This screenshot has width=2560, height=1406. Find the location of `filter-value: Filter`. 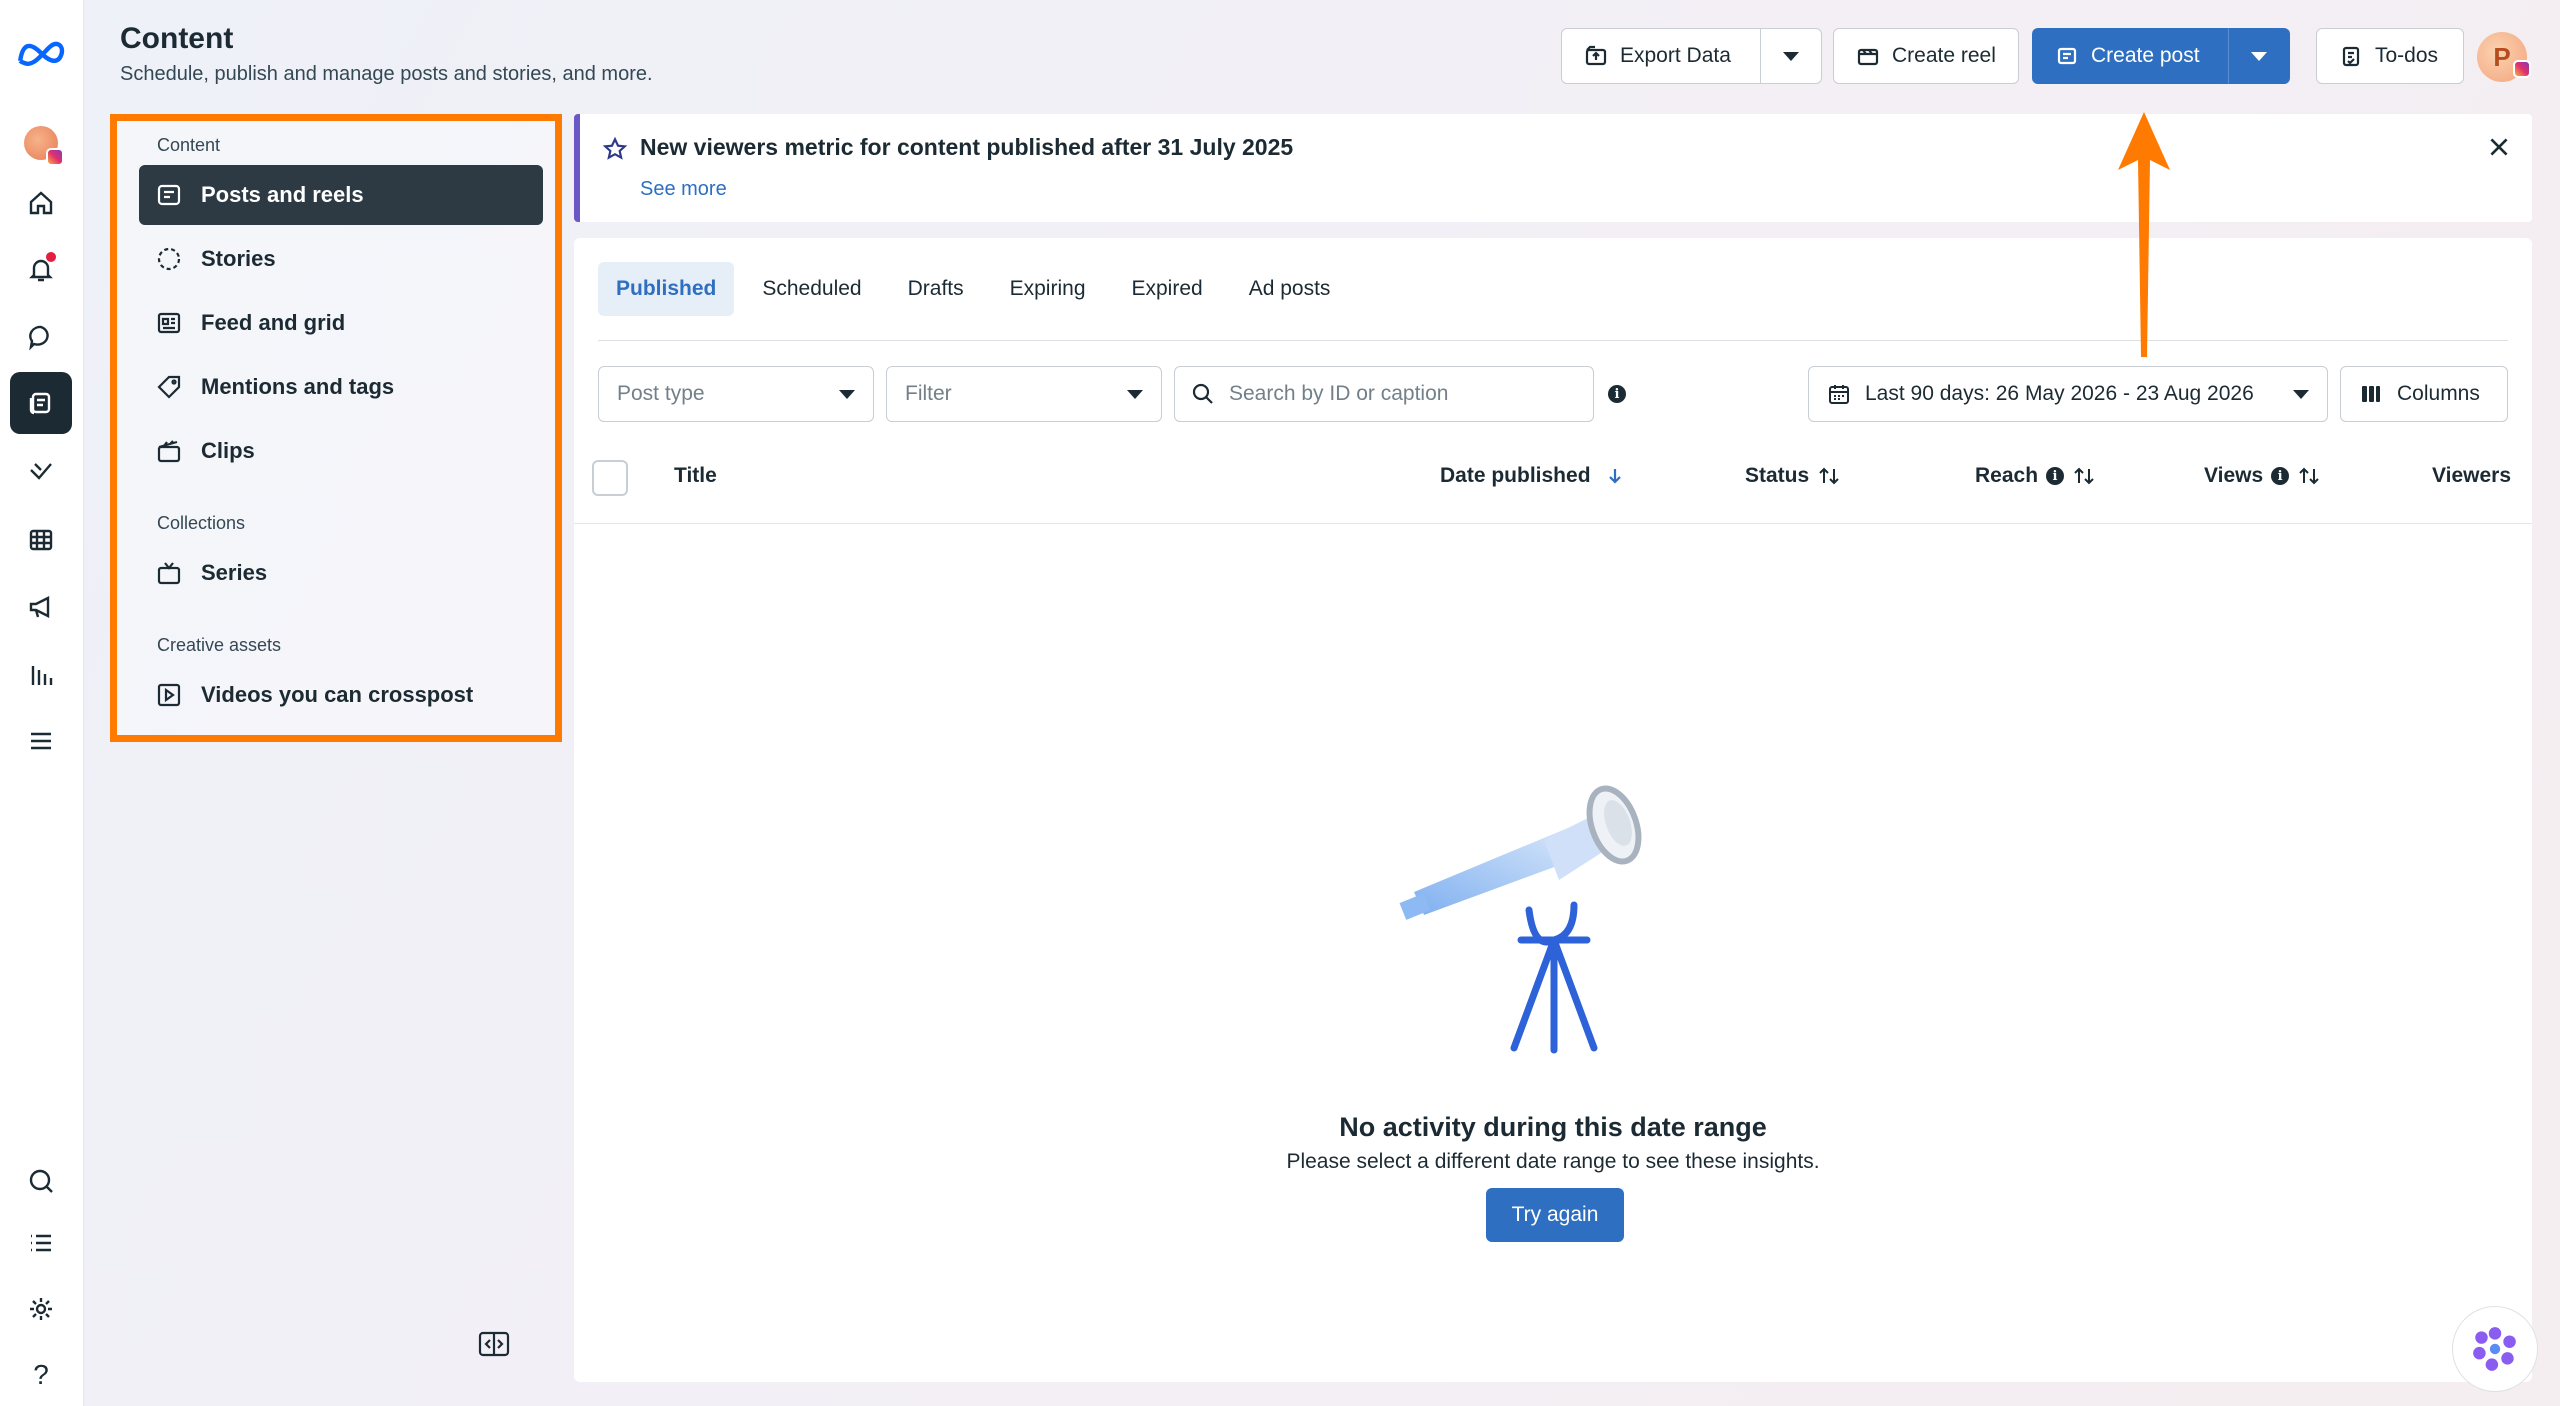

filter-value: Filter is located at coordinates (928, 393).